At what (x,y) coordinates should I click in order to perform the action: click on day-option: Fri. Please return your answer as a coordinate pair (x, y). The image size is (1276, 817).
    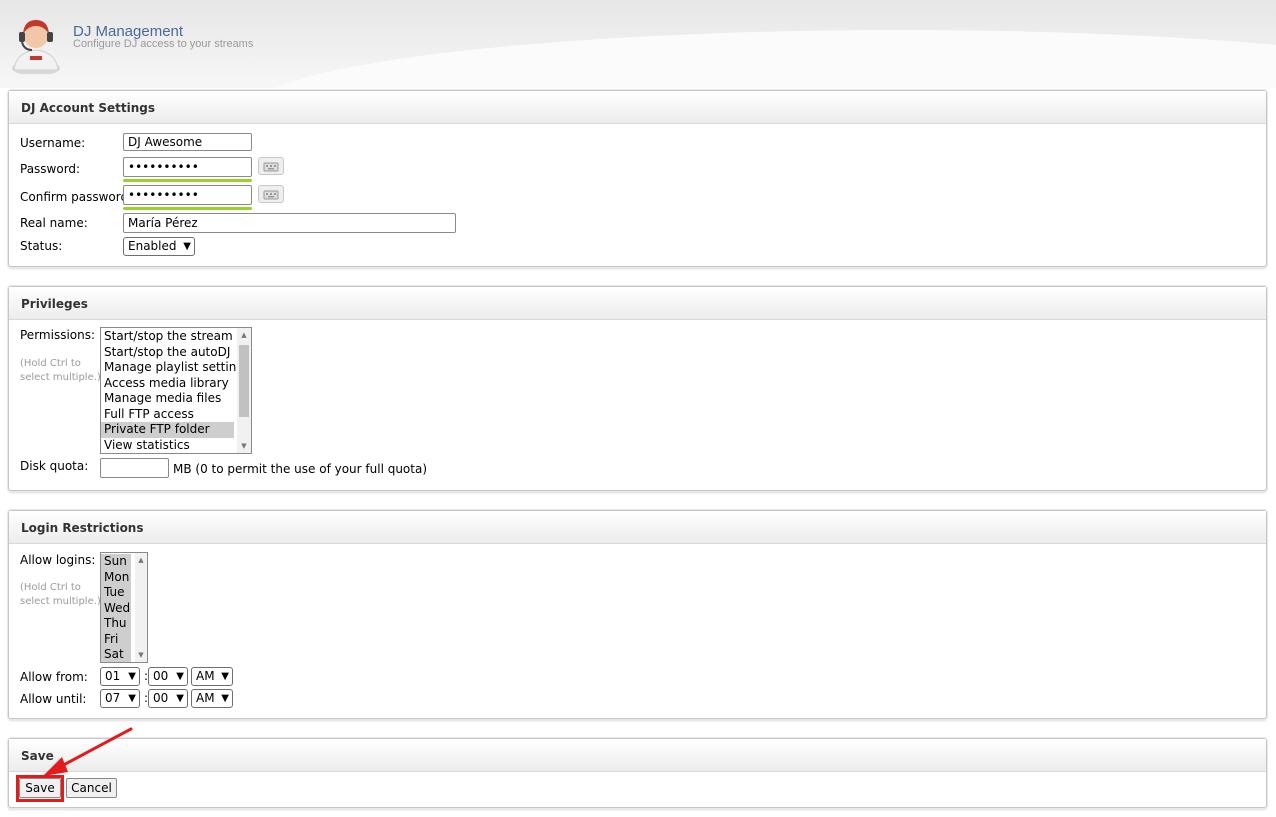
    Looking at the image, I should click on (116, 639).